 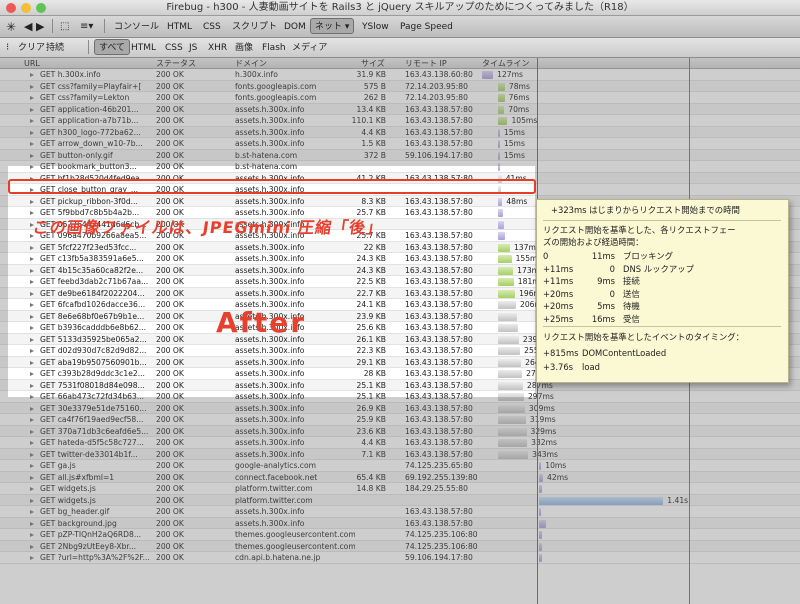 I want to click on nav-back-icon: ◀, so click(x=28, y=27).